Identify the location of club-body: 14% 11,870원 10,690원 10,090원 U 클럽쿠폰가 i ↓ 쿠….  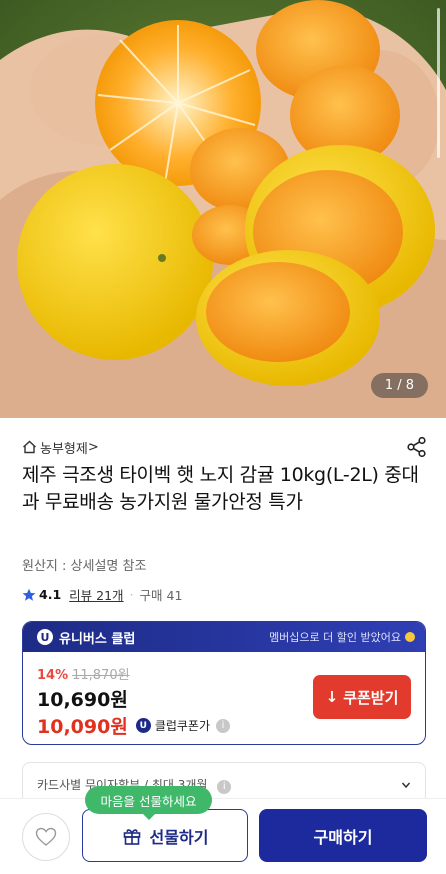
(224, 698).